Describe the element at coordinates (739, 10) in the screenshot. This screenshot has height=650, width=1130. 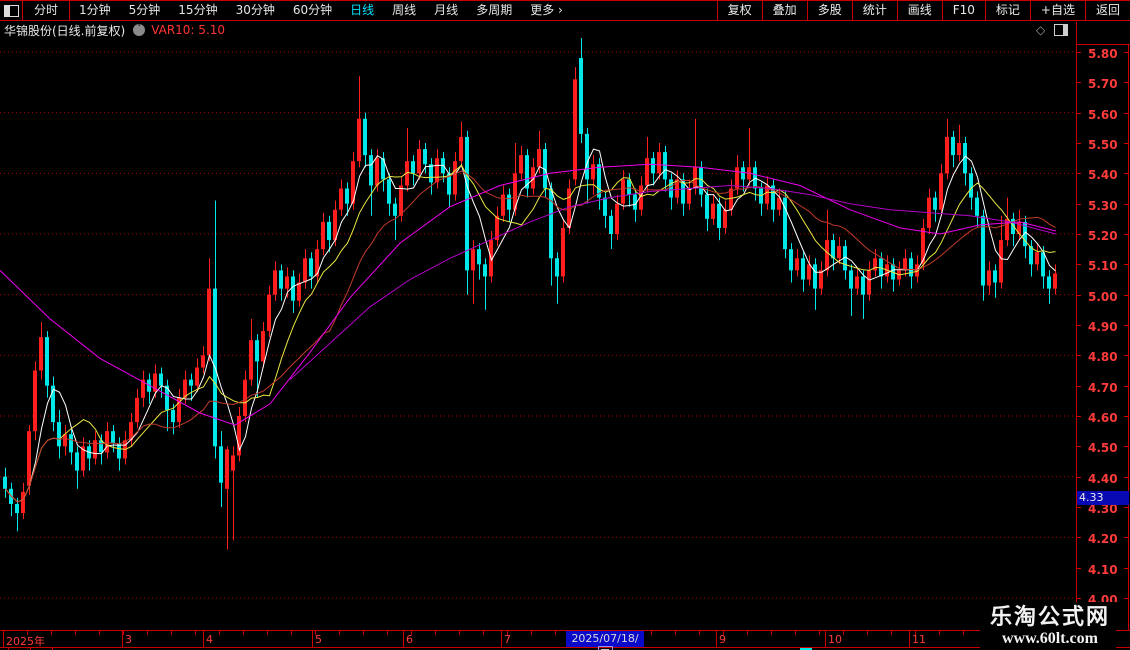
I see `fuquan-button: 复权` at that location.